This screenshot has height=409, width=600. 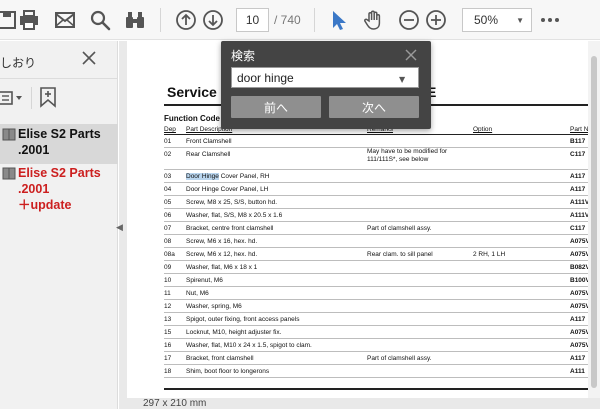 What do you see at coordinates (135, 20) in the screenshot?
I see `binoculars-icon` at bounding box center [135, 20].